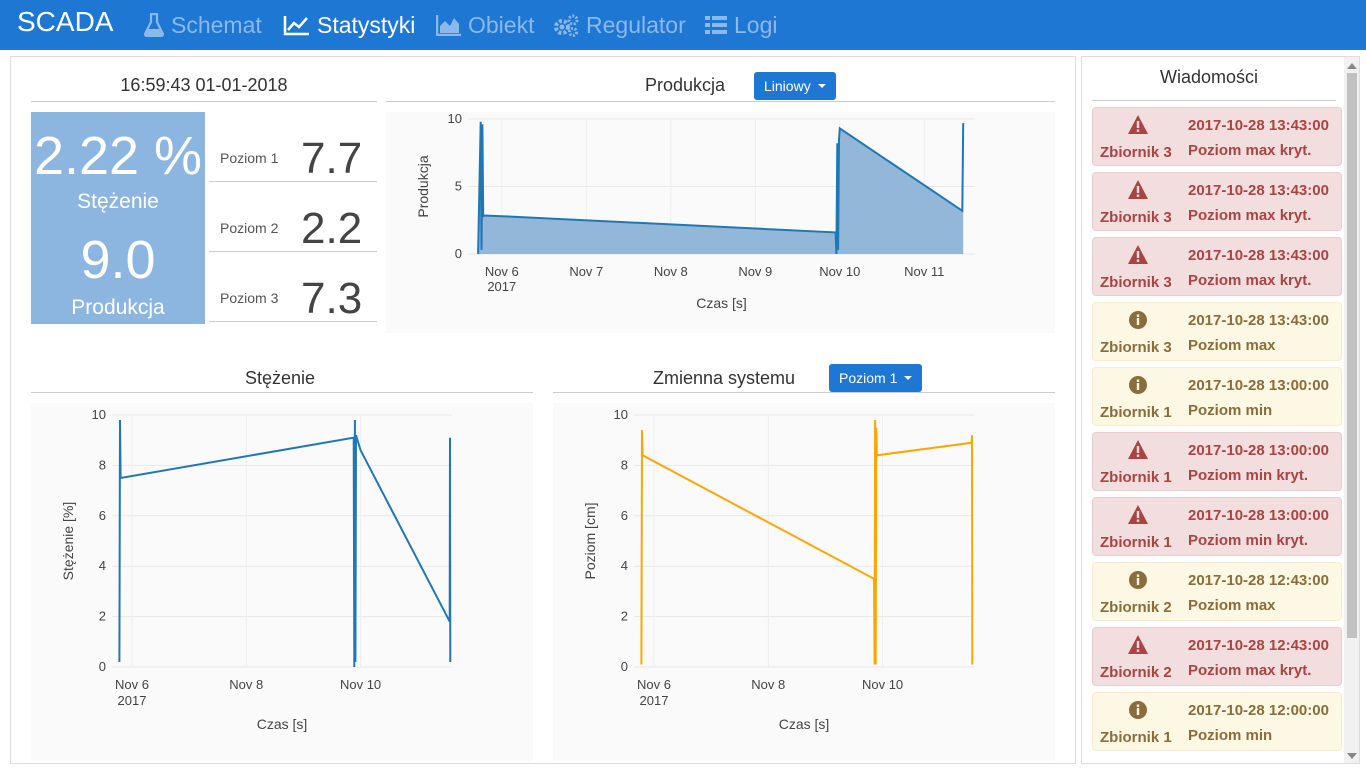 This screenshot has height=768, width=1366. I want to click on y-tick-label: 6, so click(102, 515).